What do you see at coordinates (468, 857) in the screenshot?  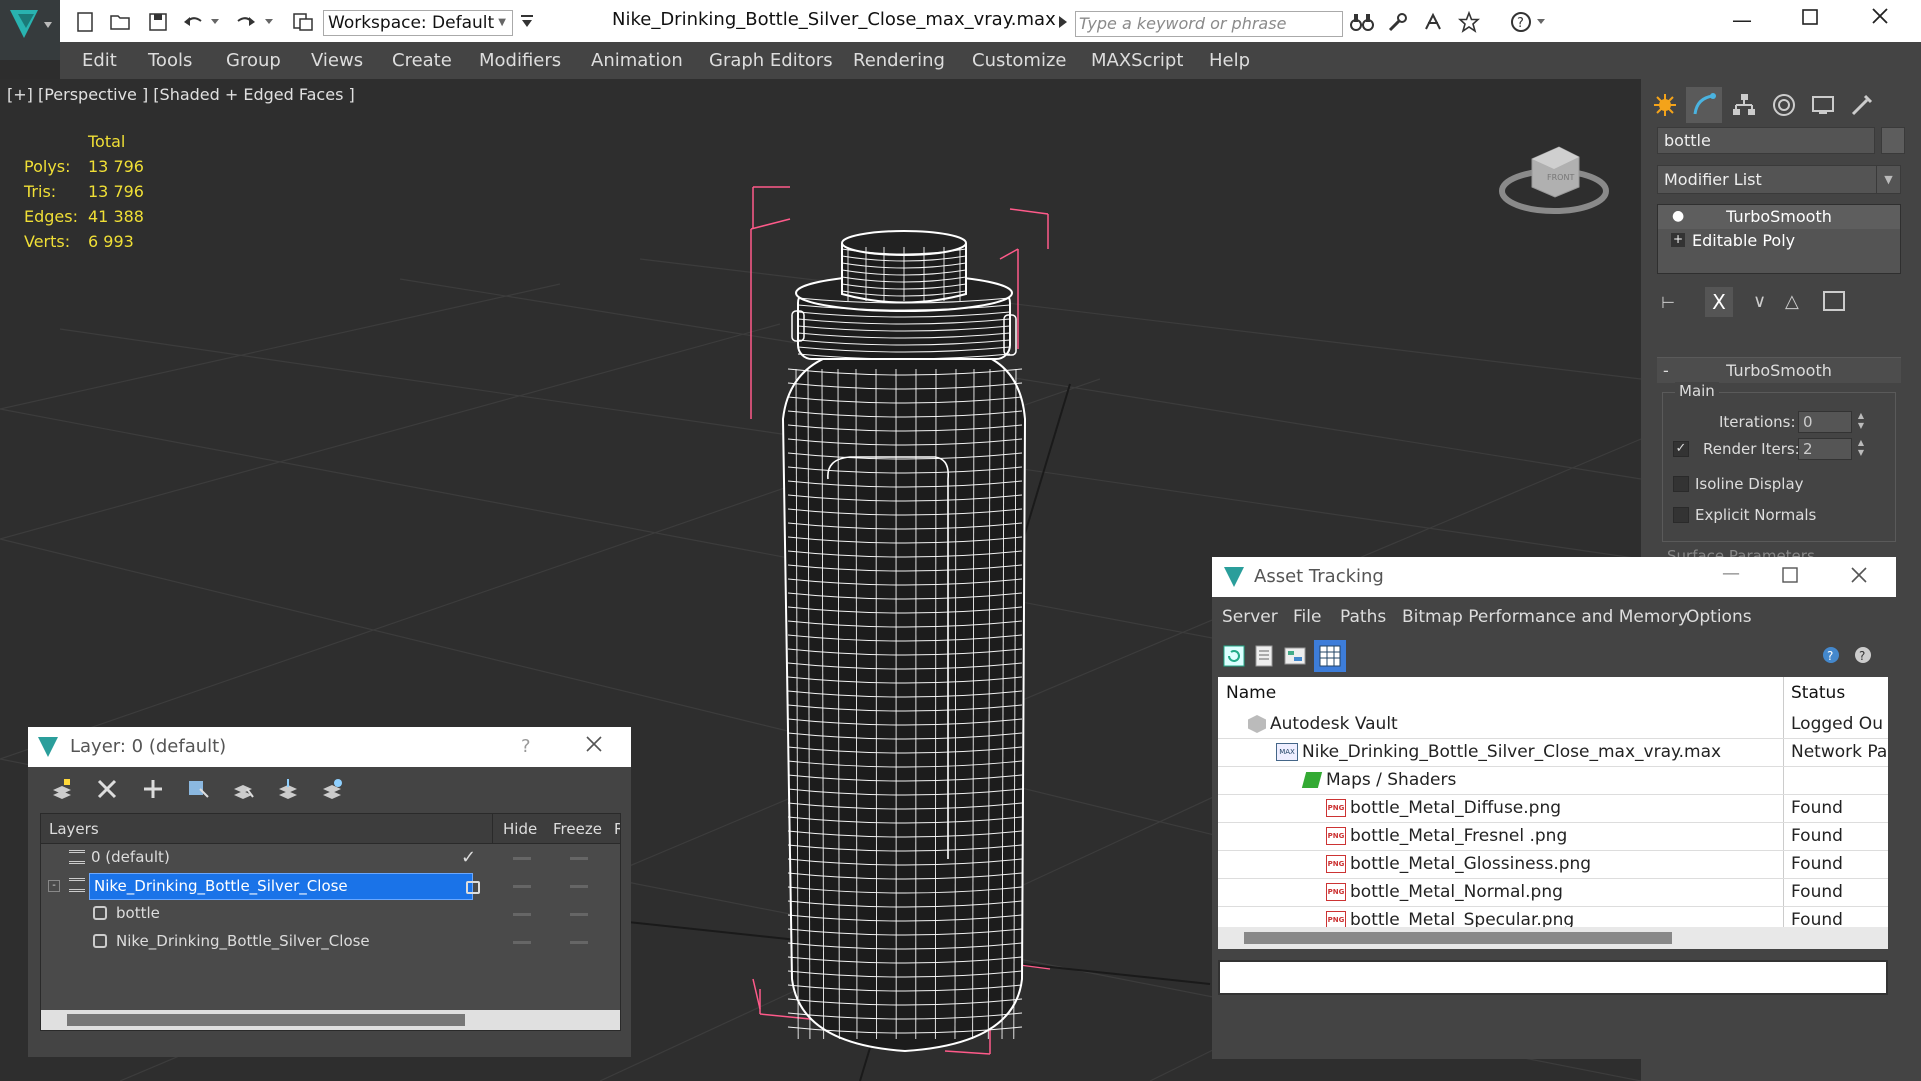 I see `current-layer-check-icon: ✓` at bounding box center [468, 857].